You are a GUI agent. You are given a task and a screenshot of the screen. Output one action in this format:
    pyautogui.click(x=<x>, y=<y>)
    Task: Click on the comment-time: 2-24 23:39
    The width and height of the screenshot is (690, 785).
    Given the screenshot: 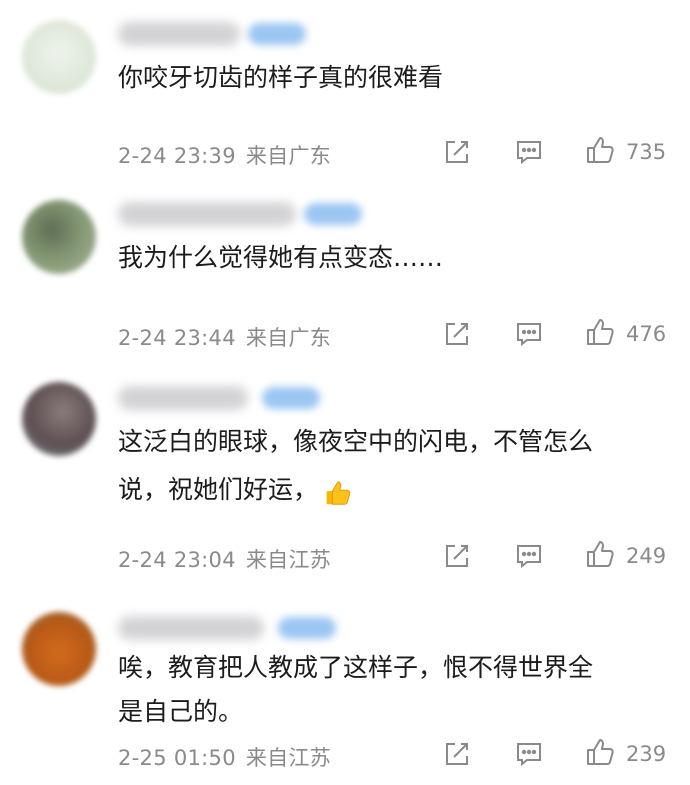 What is the action you would take?
    pyautogui.click(x=177, y=156)
    